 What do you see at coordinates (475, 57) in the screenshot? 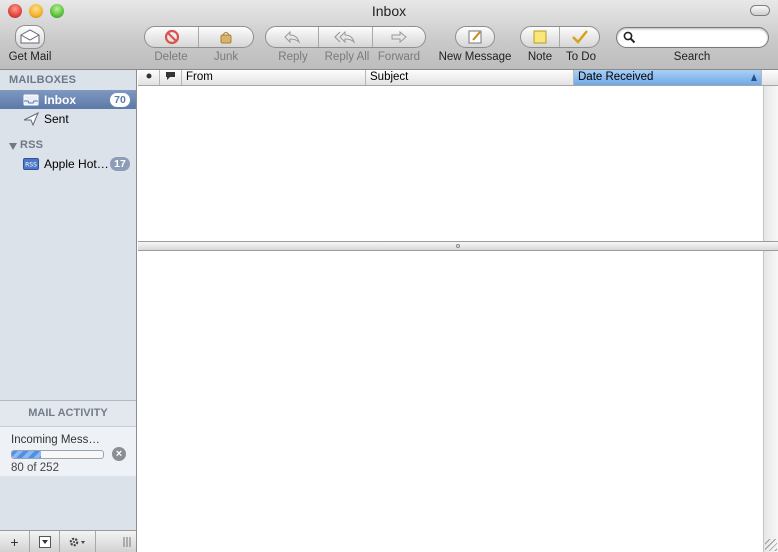
I see `new-message-label: New Message` at bounding box center [475, 57].